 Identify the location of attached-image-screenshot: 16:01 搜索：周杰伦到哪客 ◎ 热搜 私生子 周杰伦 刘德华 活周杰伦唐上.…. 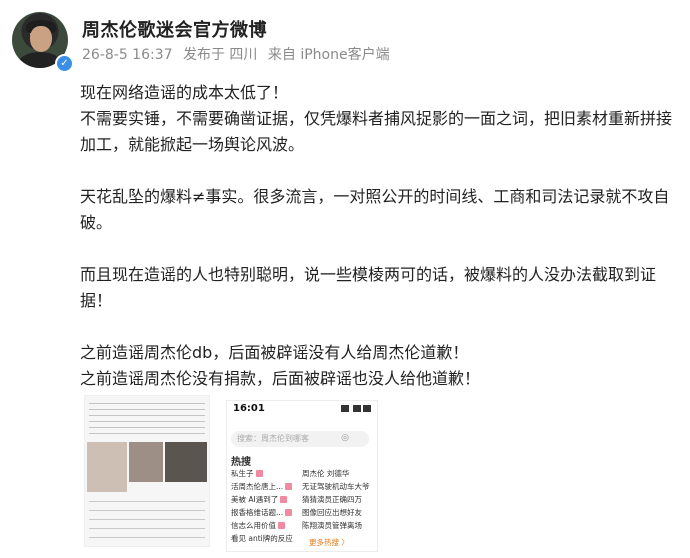
(302, 476).